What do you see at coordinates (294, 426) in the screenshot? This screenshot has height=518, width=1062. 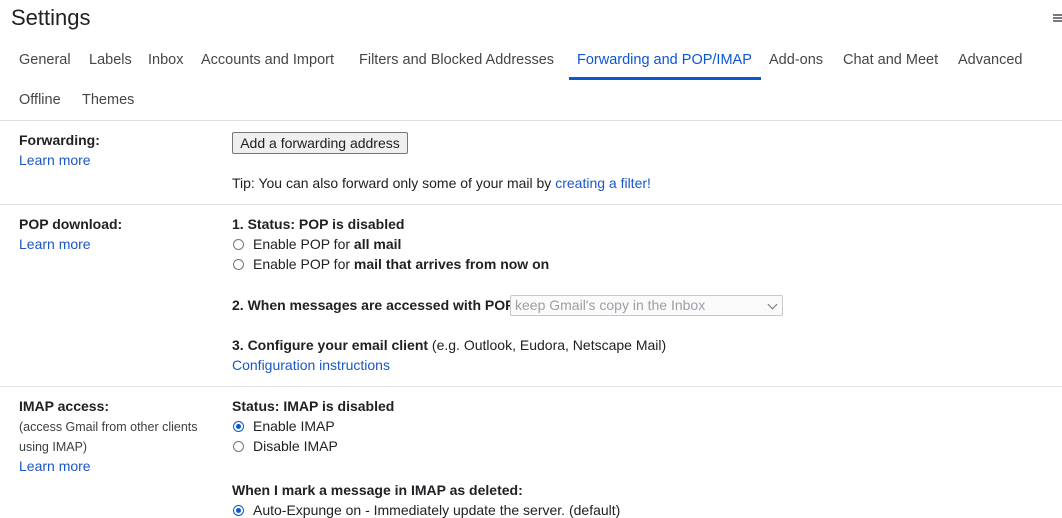 I see `enable-imap-label: Enable IMAP` at bounding box center [294, 426].